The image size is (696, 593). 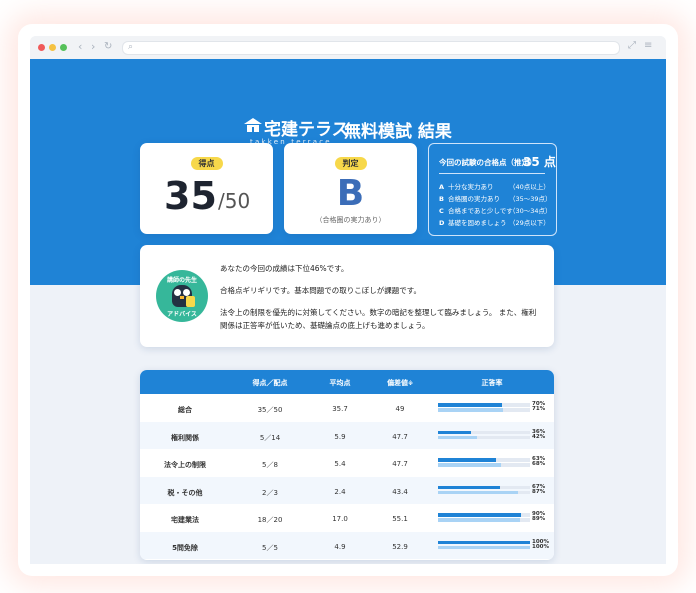 I want to click on average-cell: 2.4, so click(x=340, y=491).